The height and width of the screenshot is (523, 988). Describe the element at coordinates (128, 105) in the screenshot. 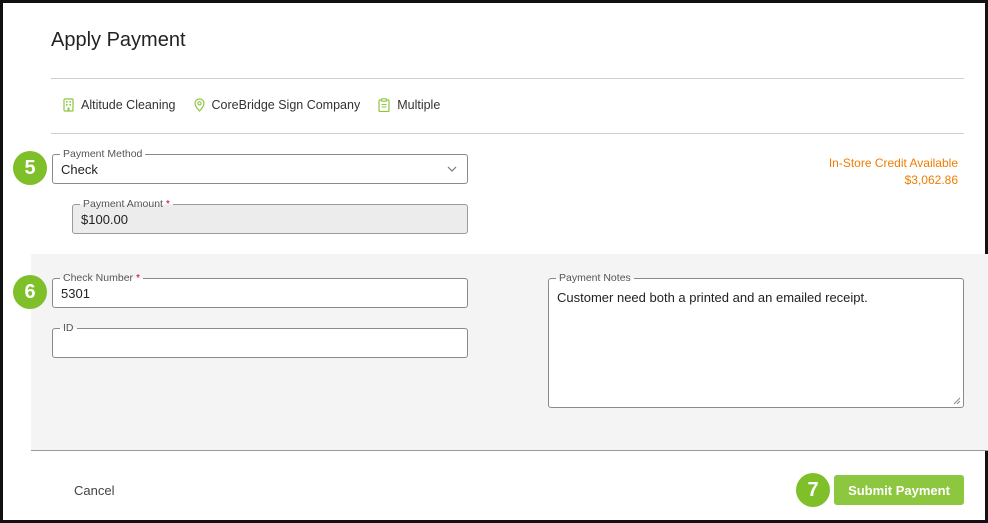

I see `company-name: Altitude Cleaning` at that location.